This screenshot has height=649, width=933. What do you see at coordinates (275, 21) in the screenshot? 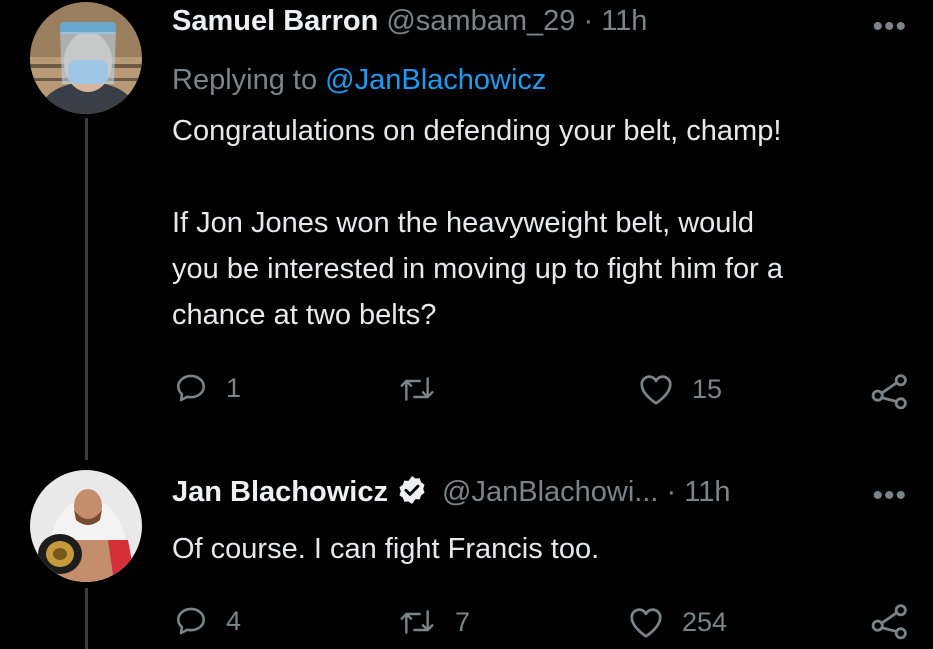
I see `author-name: Samuel Barron` at bounding box center [275, 21].